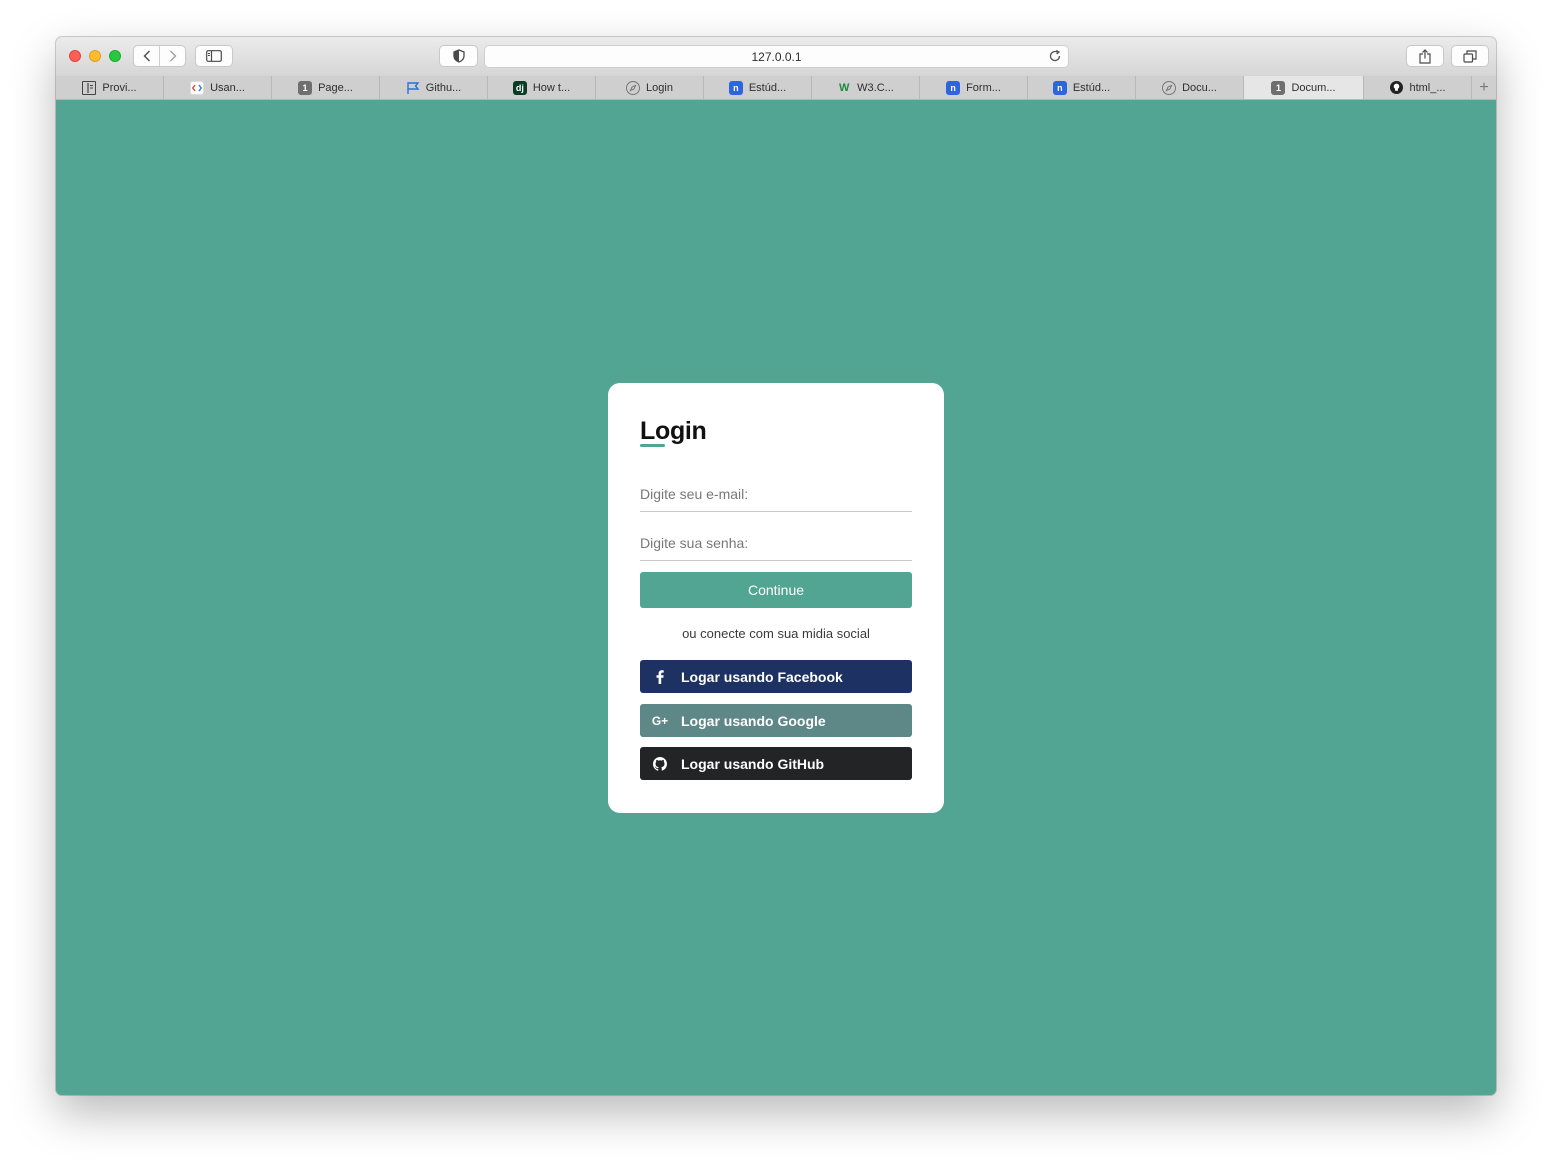 The width and height of the screenshot is (1552, 1169). I want to click on url-text: 127.0.0.1, so click(776, 57).